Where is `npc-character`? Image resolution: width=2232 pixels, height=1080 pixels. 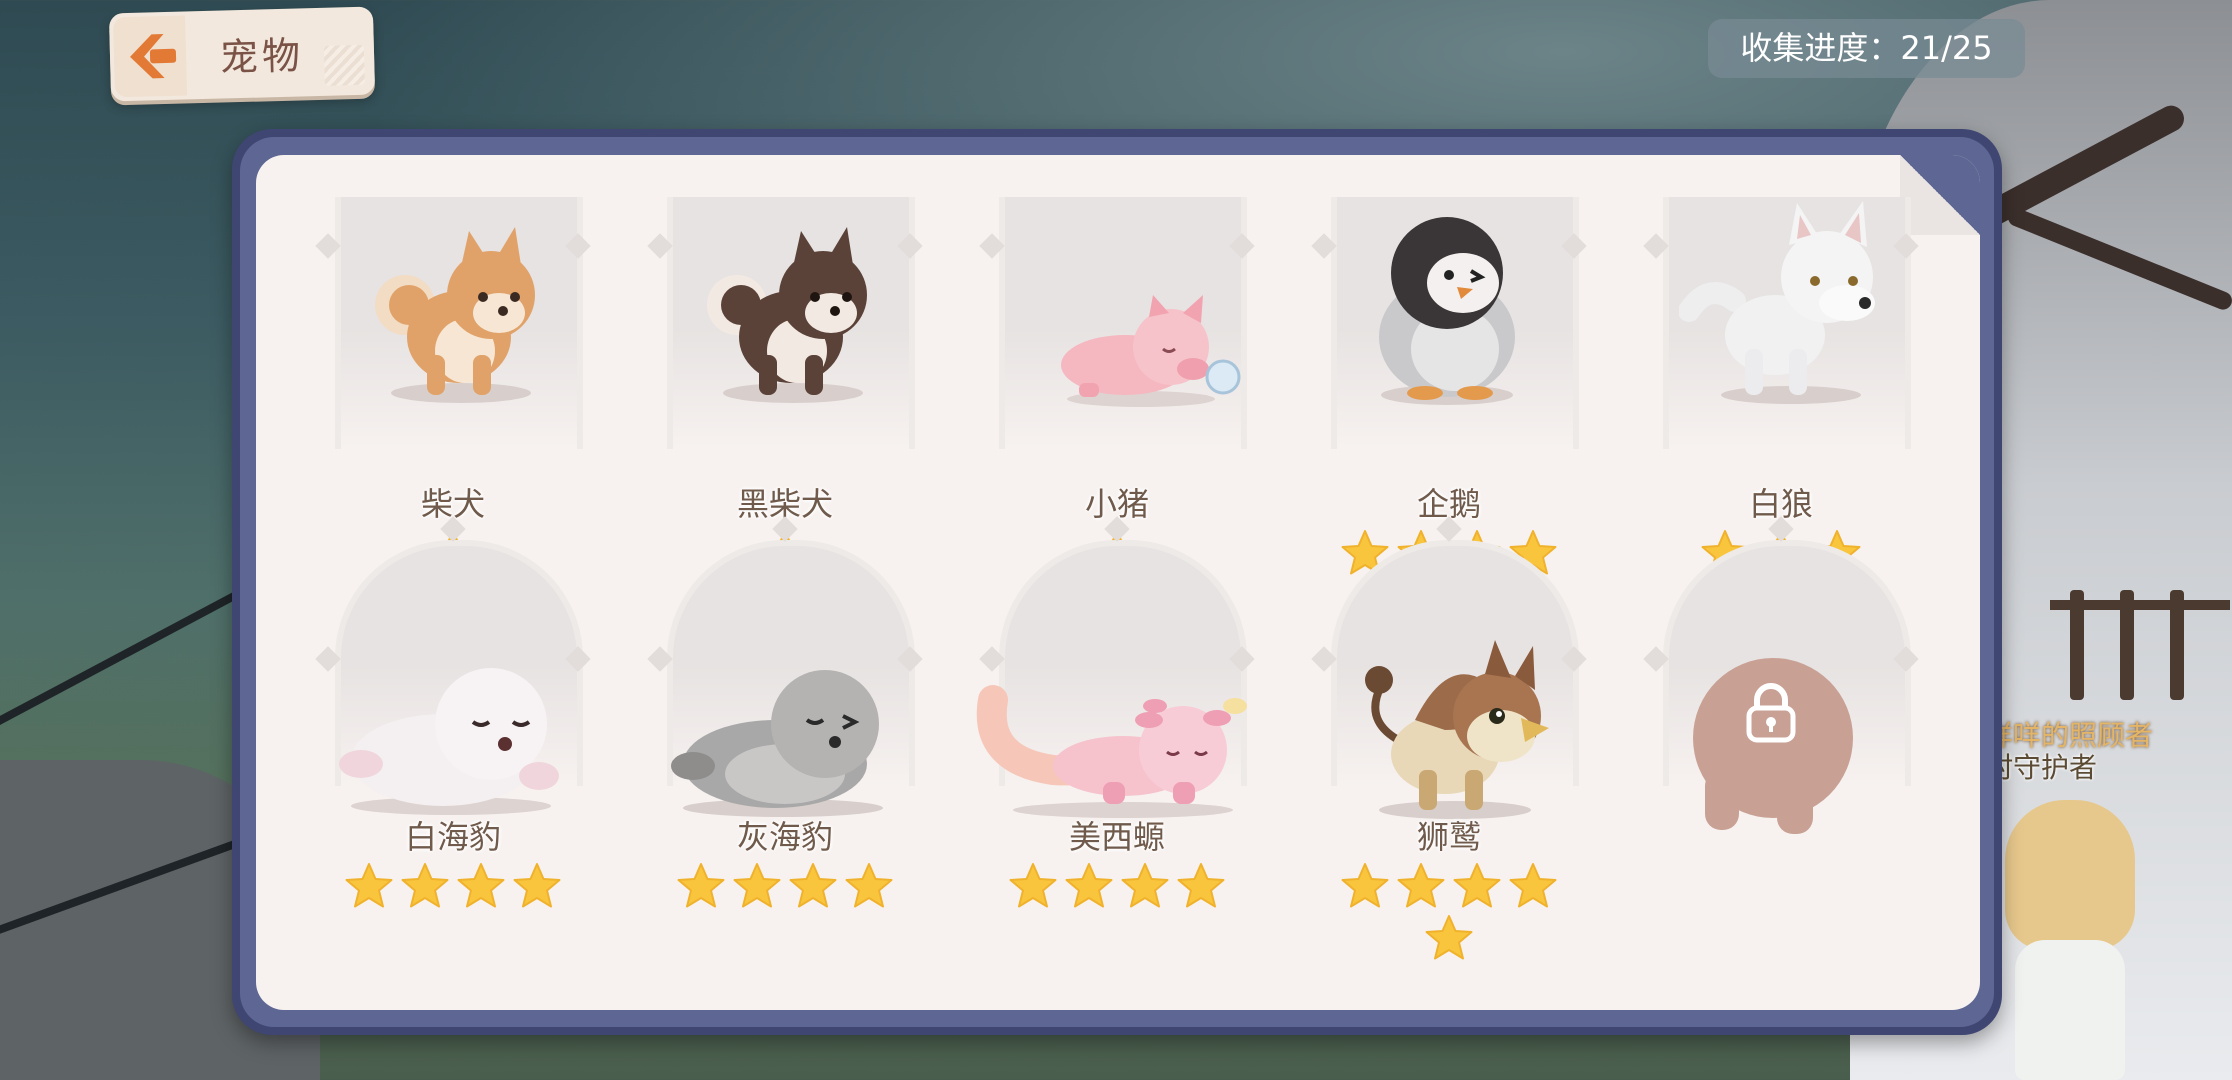 npc-character is located at coordinates (2070, 940).